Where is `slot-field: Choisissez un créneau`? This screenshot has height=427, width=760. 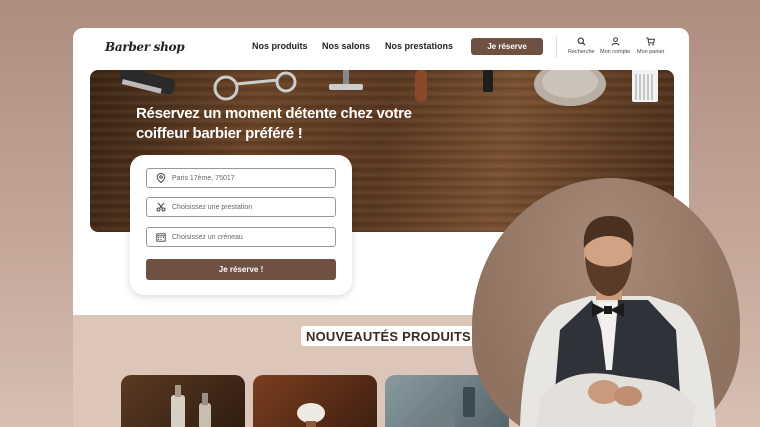 slot-field: Choisissez un créneau is located at coordinates (241, 237).